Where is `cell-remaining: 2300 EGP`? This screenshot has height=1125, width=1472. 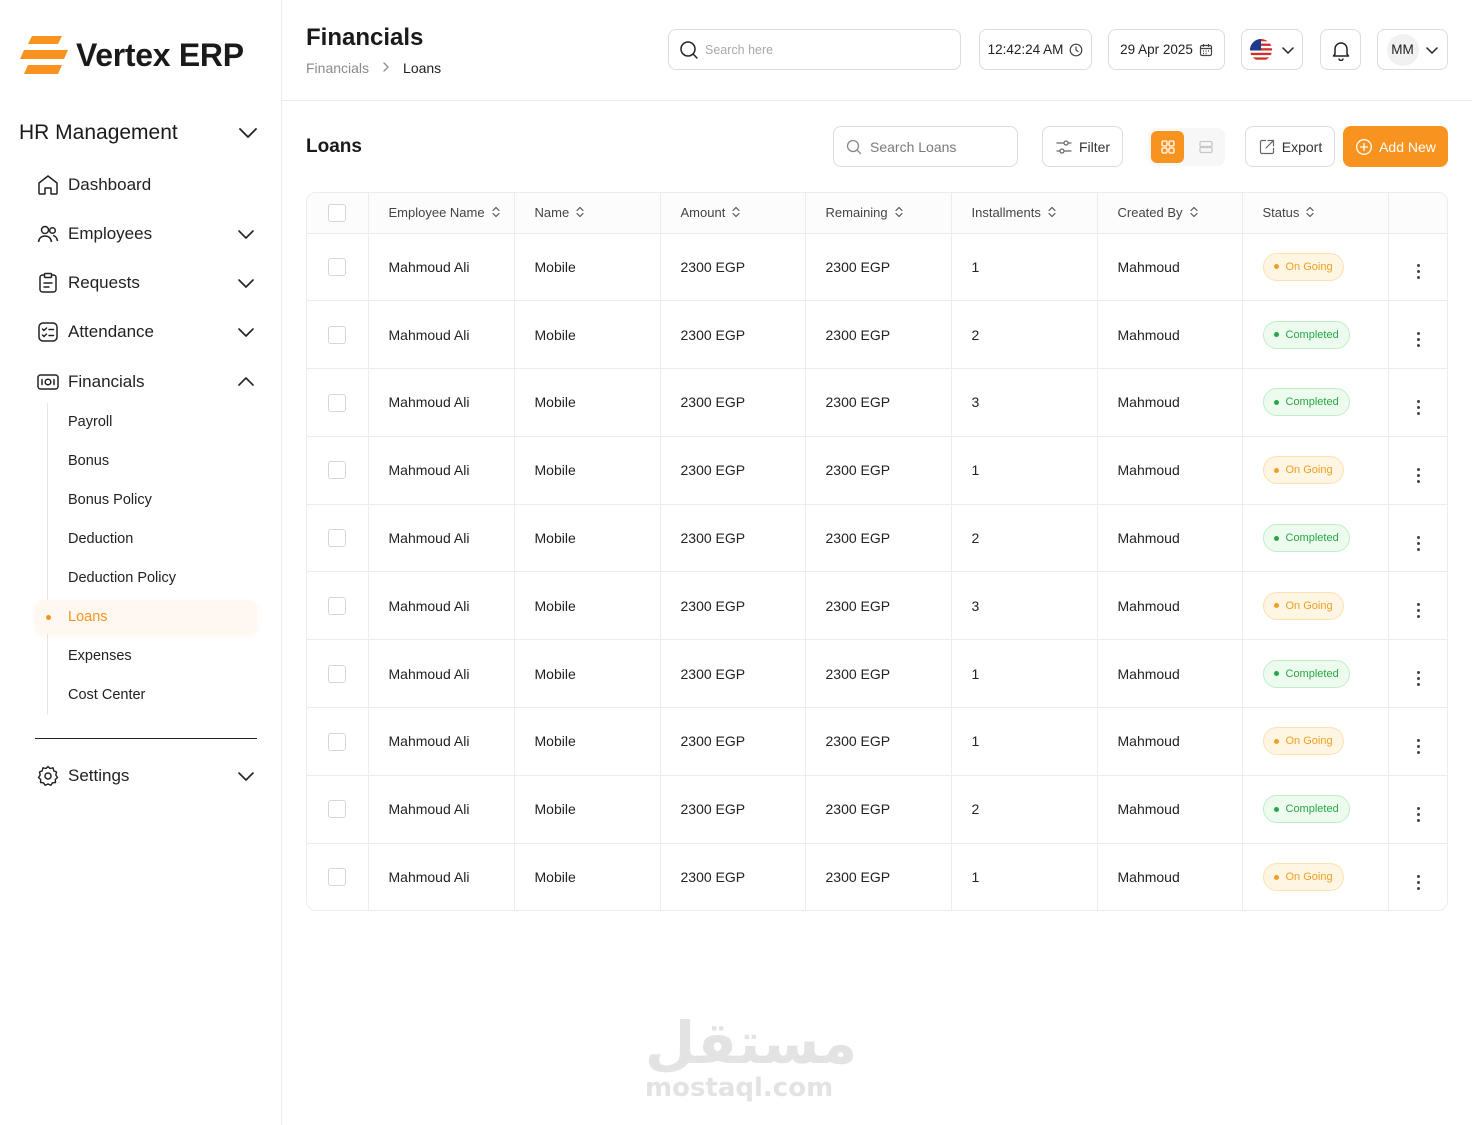
cell-remaining: 2300 EGP is located at coordinates (878, 741).